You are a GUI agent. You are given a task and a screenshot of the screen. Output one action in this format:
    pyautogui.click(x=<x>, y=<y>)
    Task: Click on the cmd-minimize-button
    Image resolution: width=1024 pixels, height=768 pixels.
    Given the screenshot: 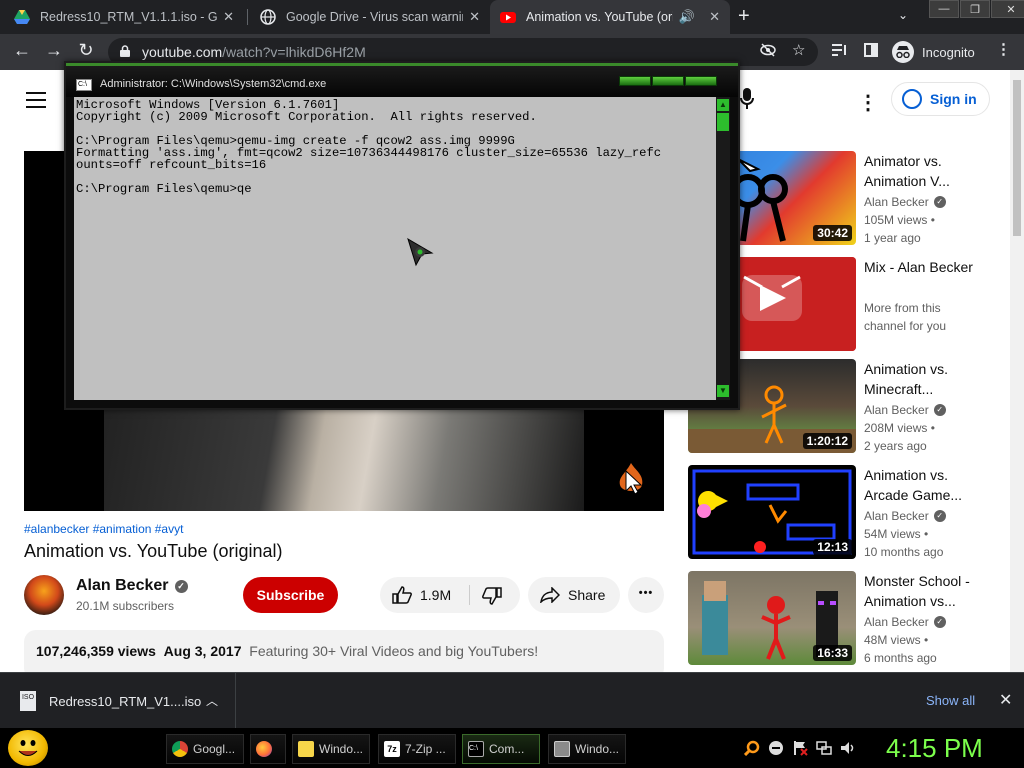 What is the action you would take?
    pyautogui.click(x=635, y=81)
    